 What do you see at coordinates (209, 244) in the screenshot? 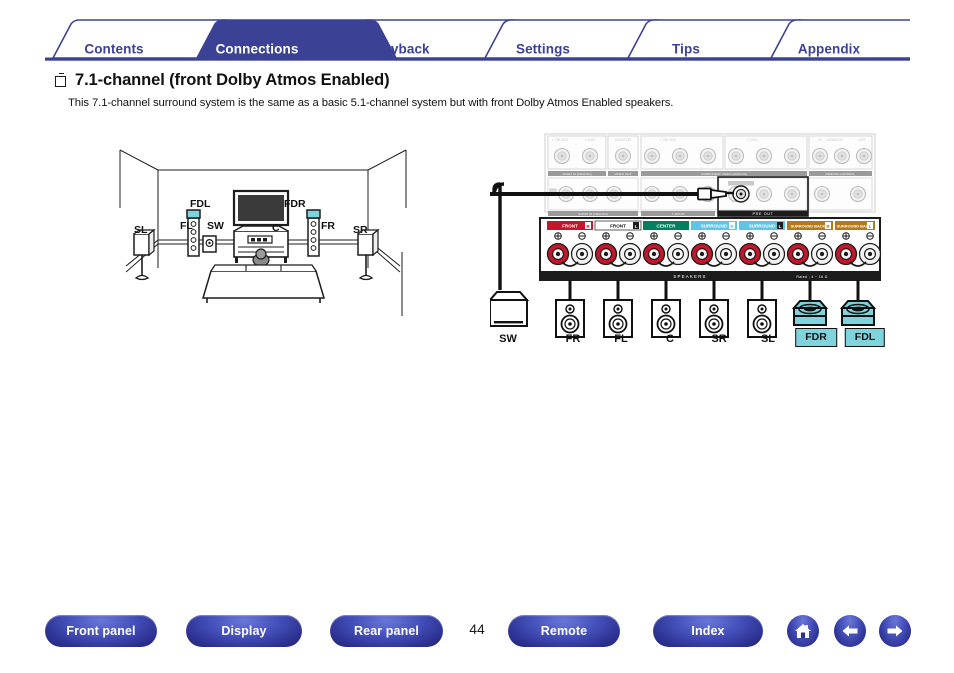
I see `subwoofer-icon` at bounding box center [209, 244].